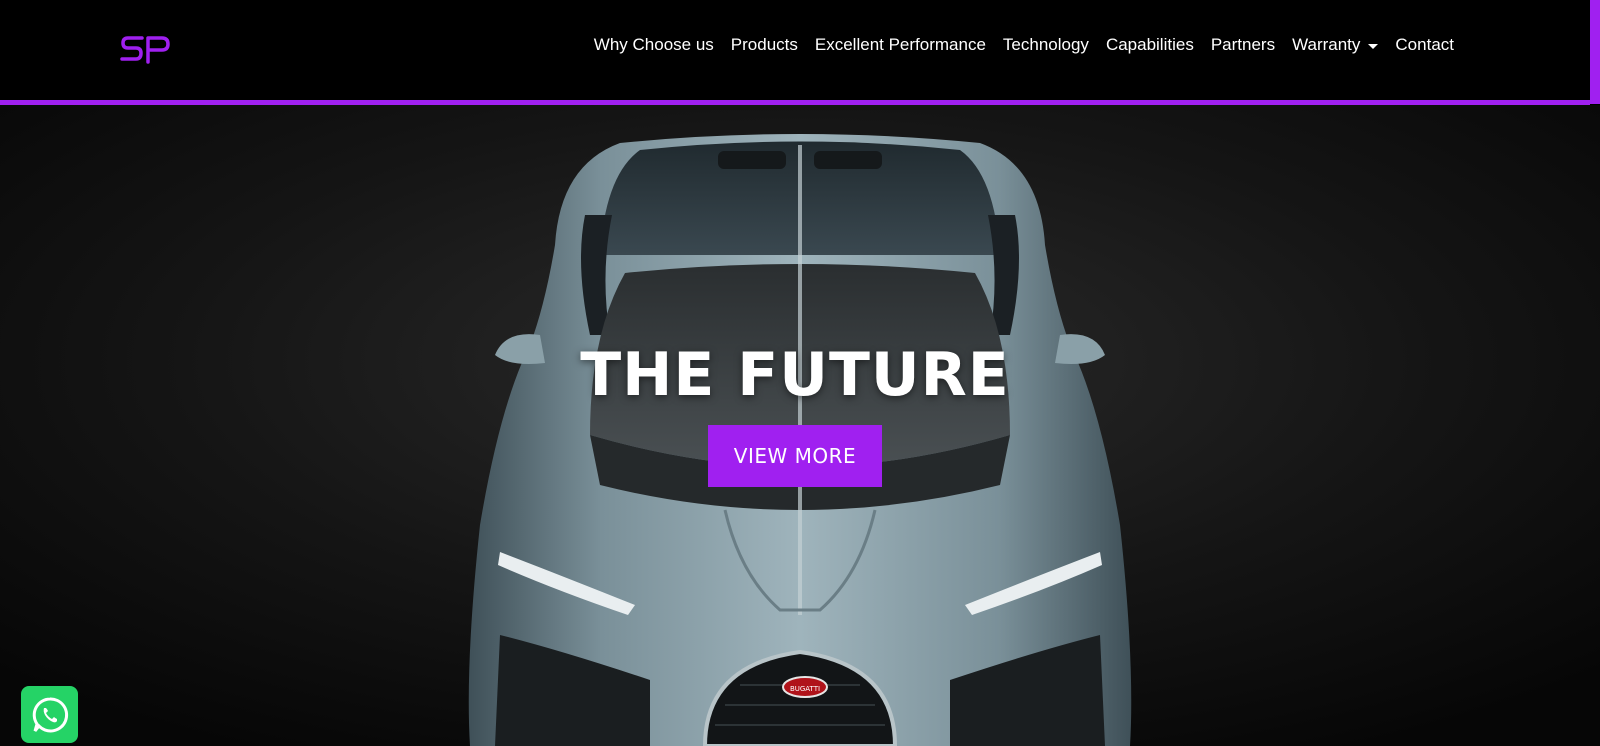  What do you see at coordinates (1424, 45) in the screenshot?
I see `nav-contact: Contact` at bounding box center [1424, 45].